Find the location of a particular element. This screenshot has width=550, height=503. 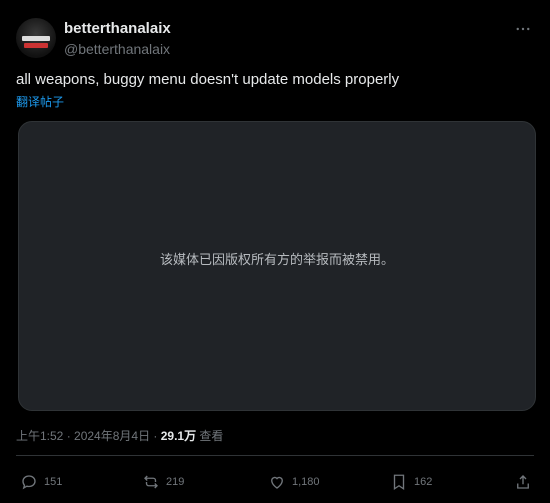

avatar-logo-top is located at coordinates (36, 38).